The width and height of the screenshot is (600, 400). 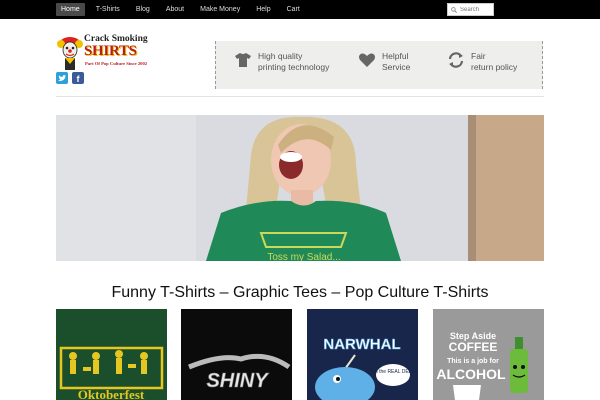 What do you see at coordinates (143, 9) in the screenshot?
I see `nav-item-blog: Blog` at bounding box center [143, 9].